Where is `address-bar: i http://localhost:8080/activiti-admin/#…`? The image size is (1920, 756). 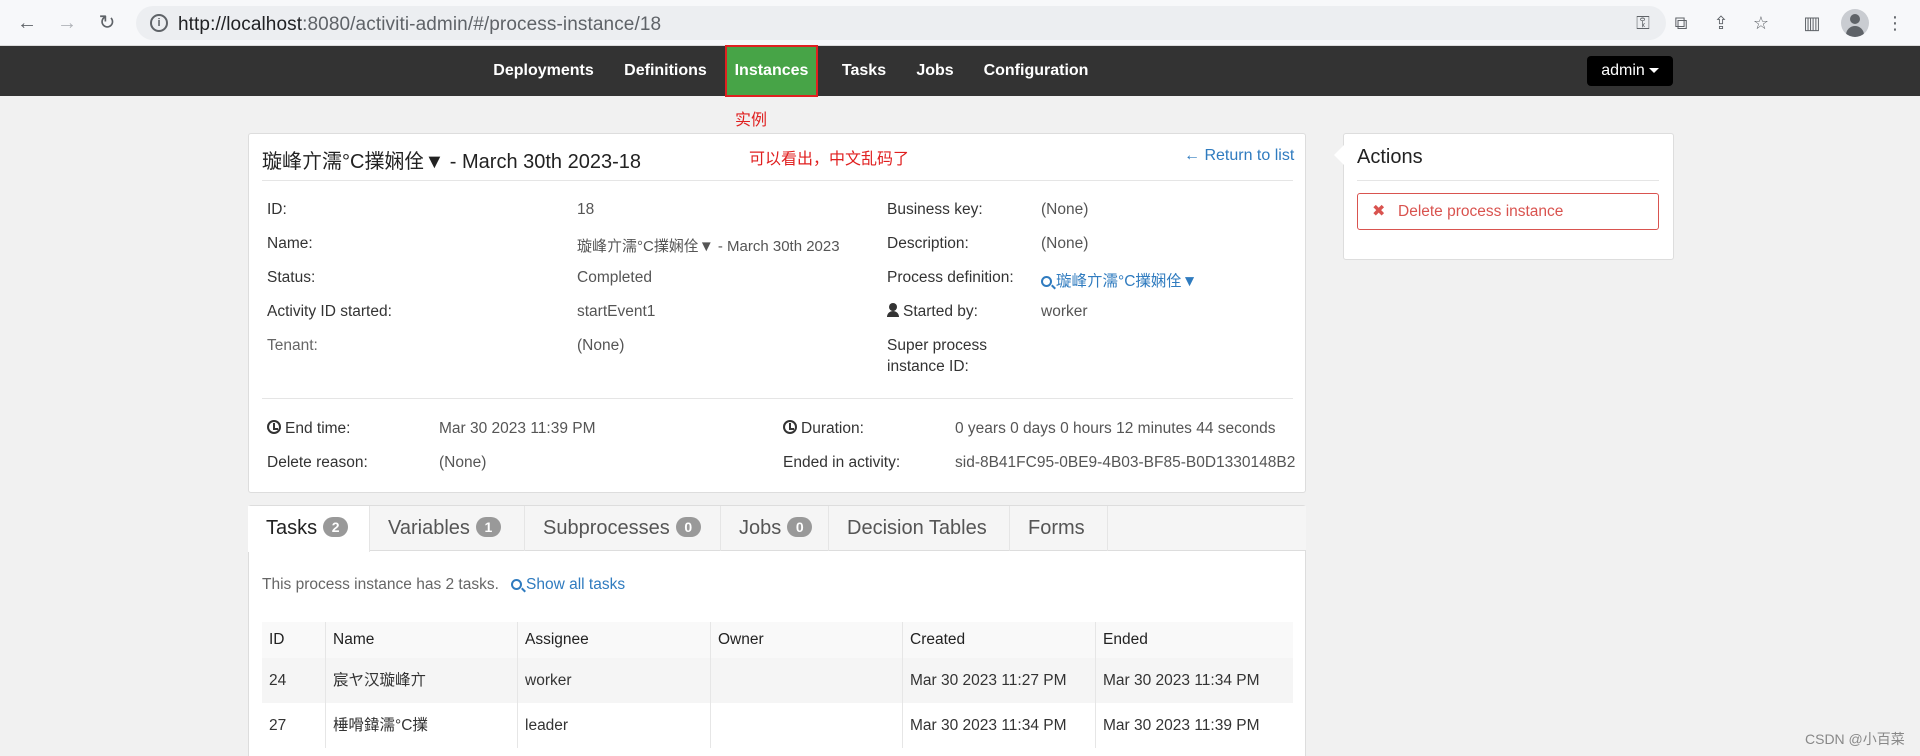 address-bar: i http://localhost:8080/activiti-admin/#… is located at coordinates (901, 23).